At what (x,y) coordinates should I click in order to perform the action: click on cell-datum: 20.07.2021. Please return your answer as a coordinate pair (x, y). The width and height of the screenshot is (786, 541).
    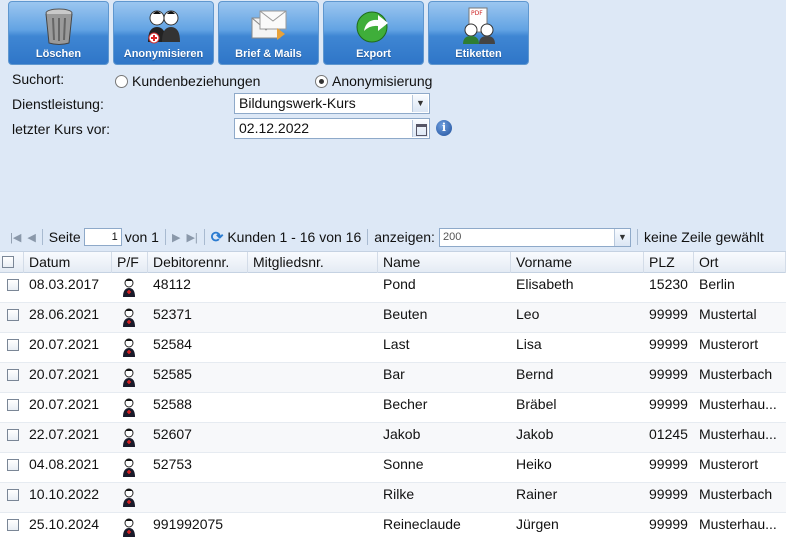
    Looking at the image, I should click on (64, 374).